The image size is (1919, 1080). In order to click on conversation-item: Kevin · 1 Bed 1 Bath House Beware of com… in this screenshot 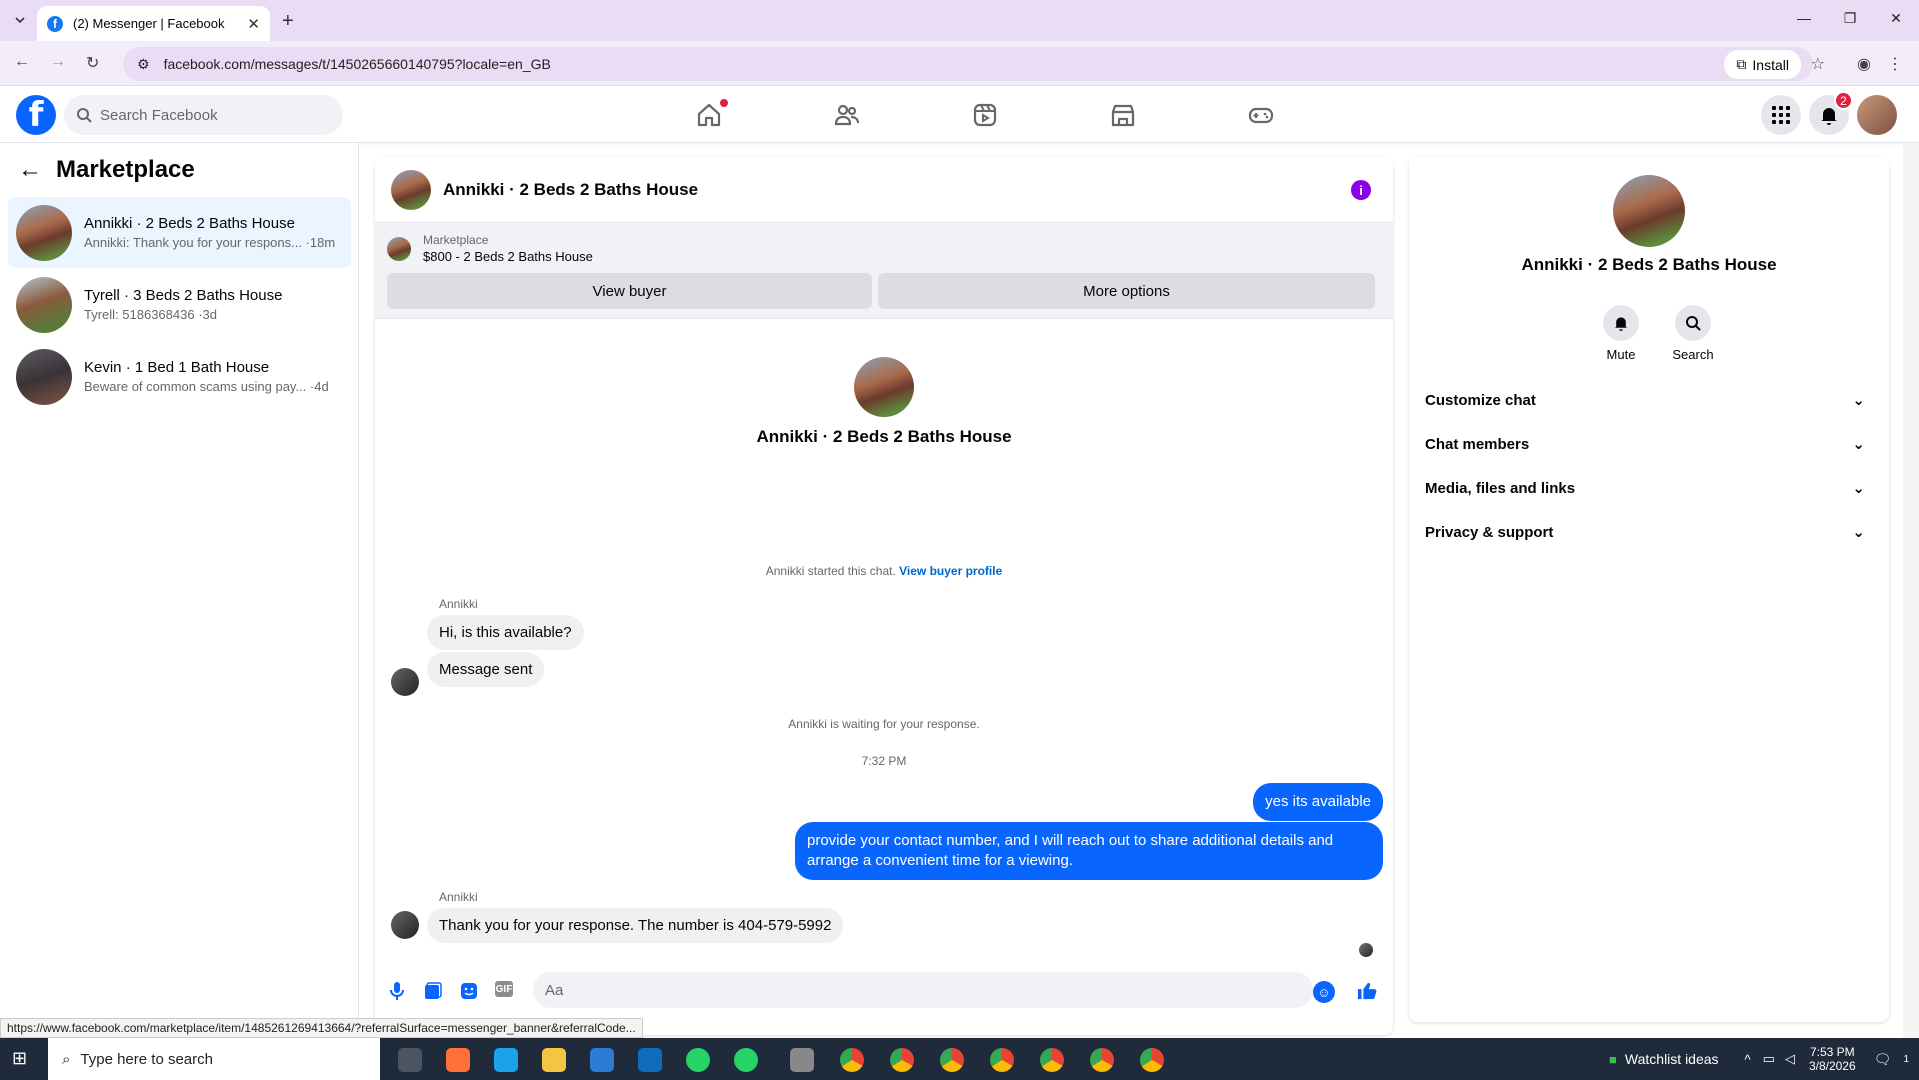, I will do `click(179, 376)`.